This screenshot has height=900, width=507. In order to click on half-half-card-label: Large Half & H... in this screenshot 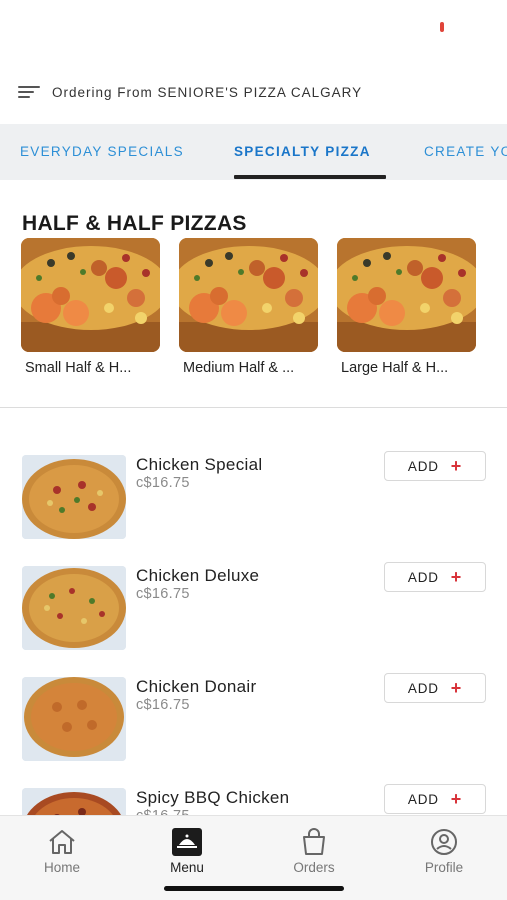, I will do `click(395, 368)`.